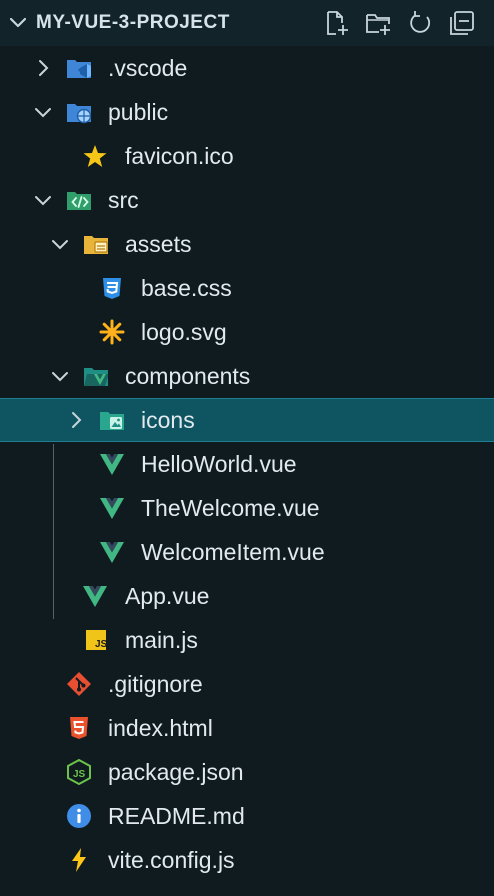 The width and height of the screenshot is (494, 896). Describe the element at coordinates (95, 156) in the screenshot. I see `star-icon` at that location.